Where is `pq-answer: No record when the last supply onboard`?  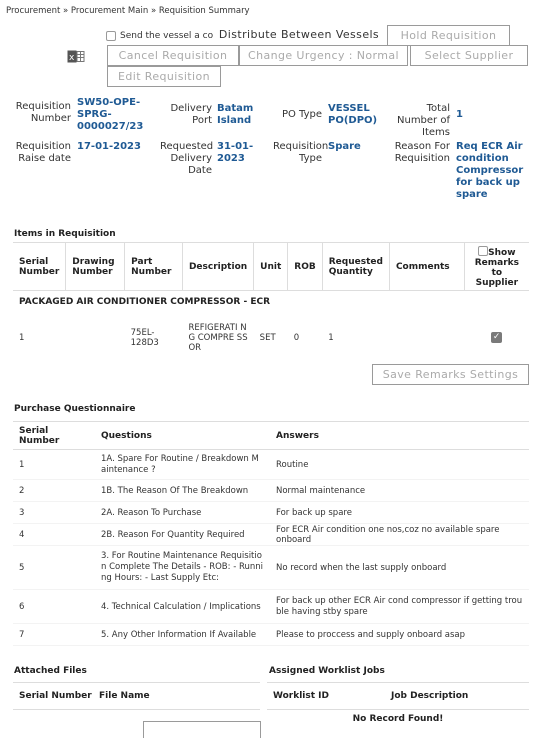
pq-answer: No record when the last supply onboard is located at coordinates (399, 567).